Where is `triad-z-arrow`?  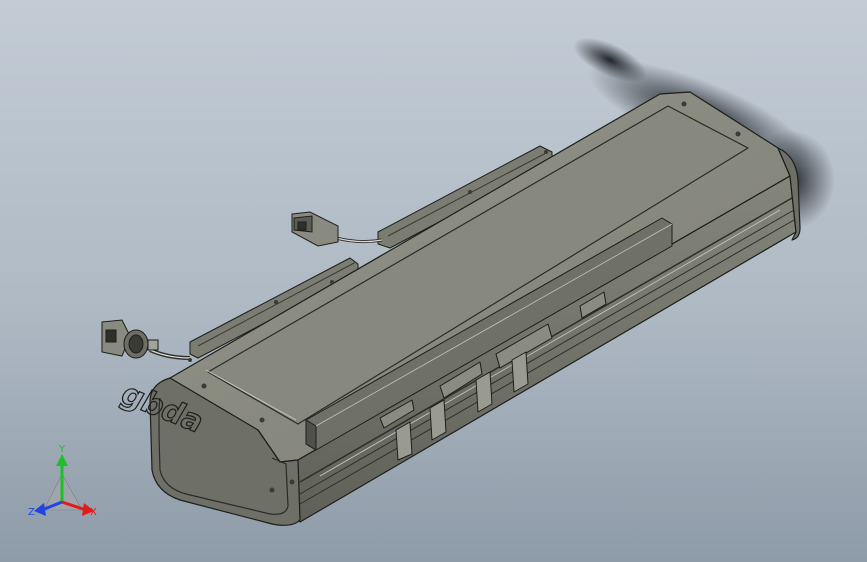 triad-z-arrow is located at coordinates (40, 509).